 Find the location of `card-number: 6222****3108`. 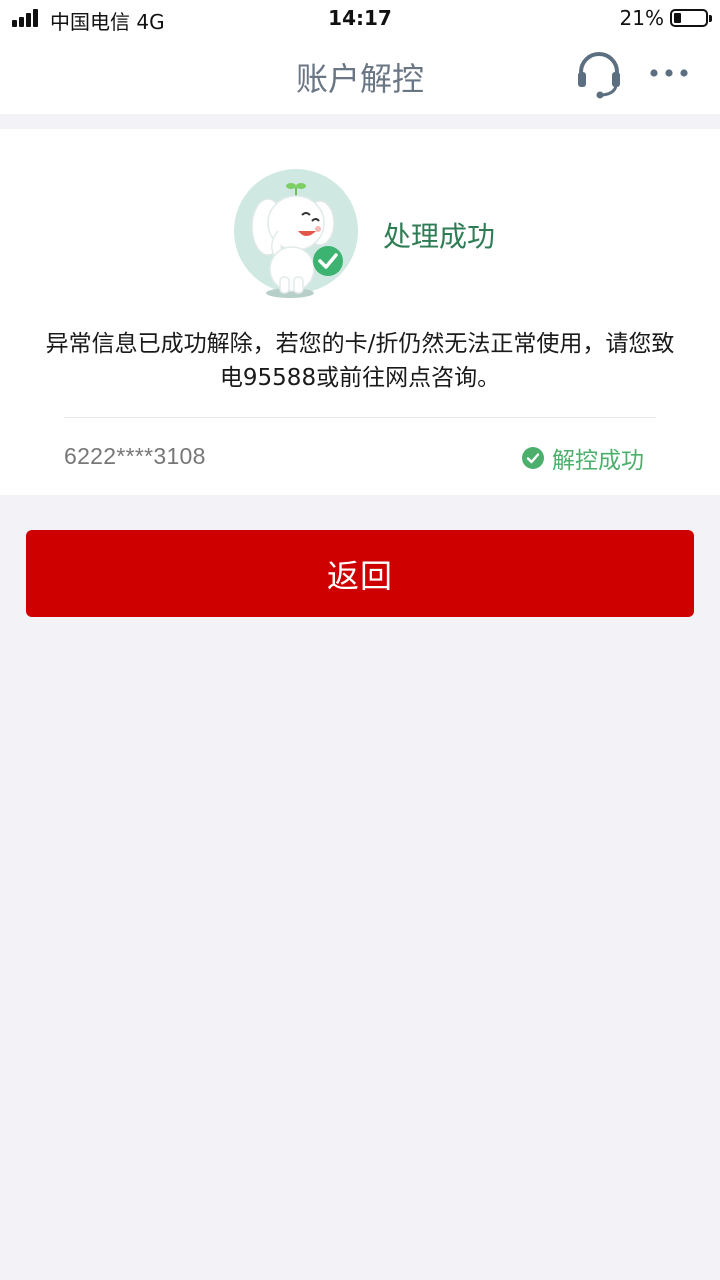

card-number: 6222****3108 is located at coordinates (135, 456).